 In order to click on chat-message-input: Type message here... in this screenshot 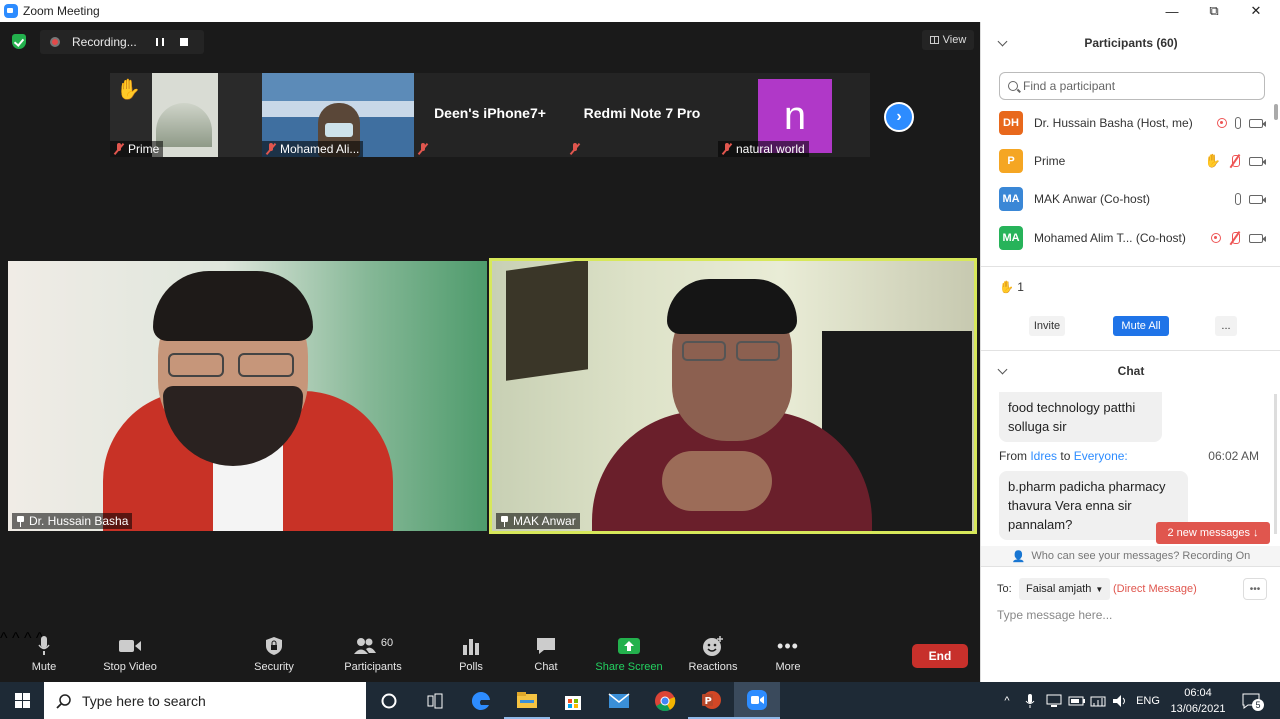, I will do `click(1132, 615)`.